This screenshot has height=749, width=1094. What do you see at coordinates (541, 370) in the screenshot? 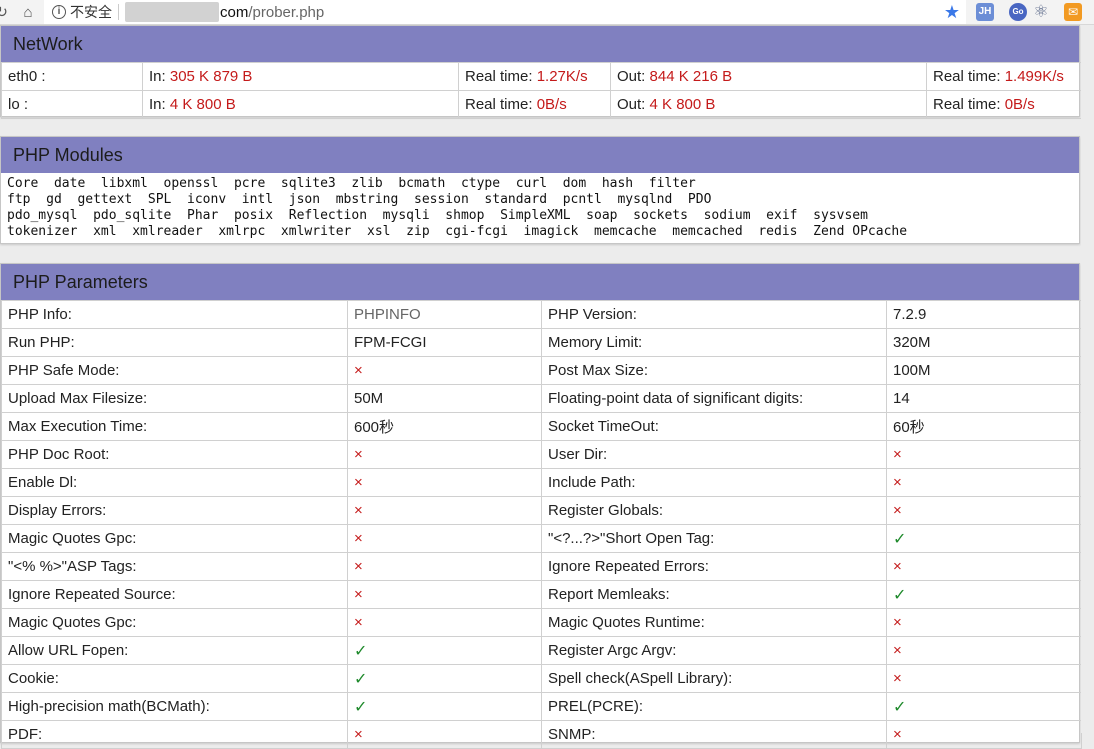
I see `parameter-row: PHP Safe Mode: × Post Max Size: 100M` at bounding box center [541, 370].